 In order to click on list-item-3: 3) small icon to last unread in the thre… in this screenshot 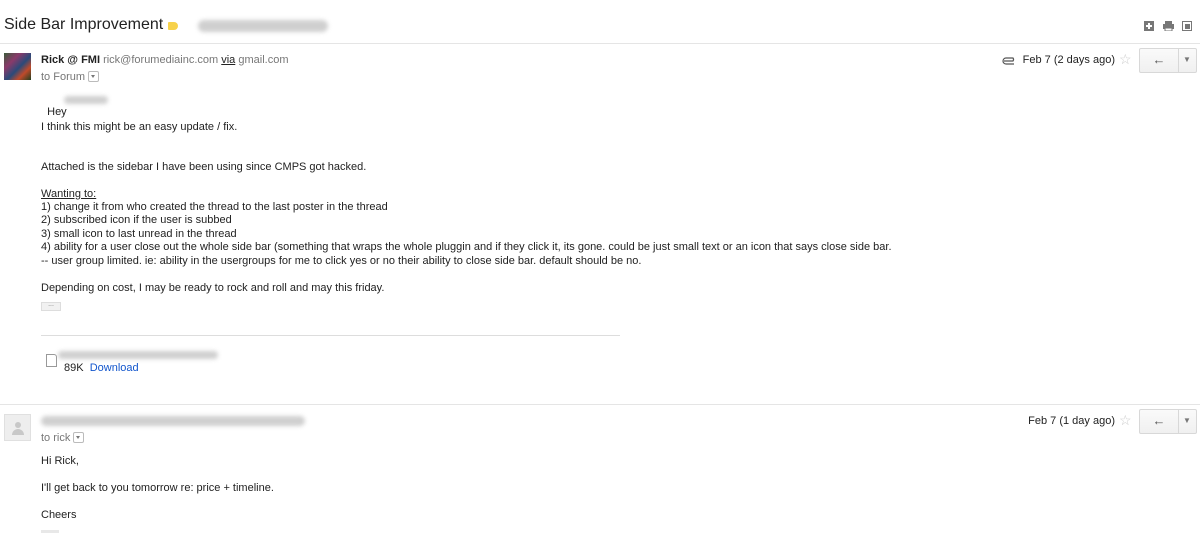, I will do `click(139, 234)`.